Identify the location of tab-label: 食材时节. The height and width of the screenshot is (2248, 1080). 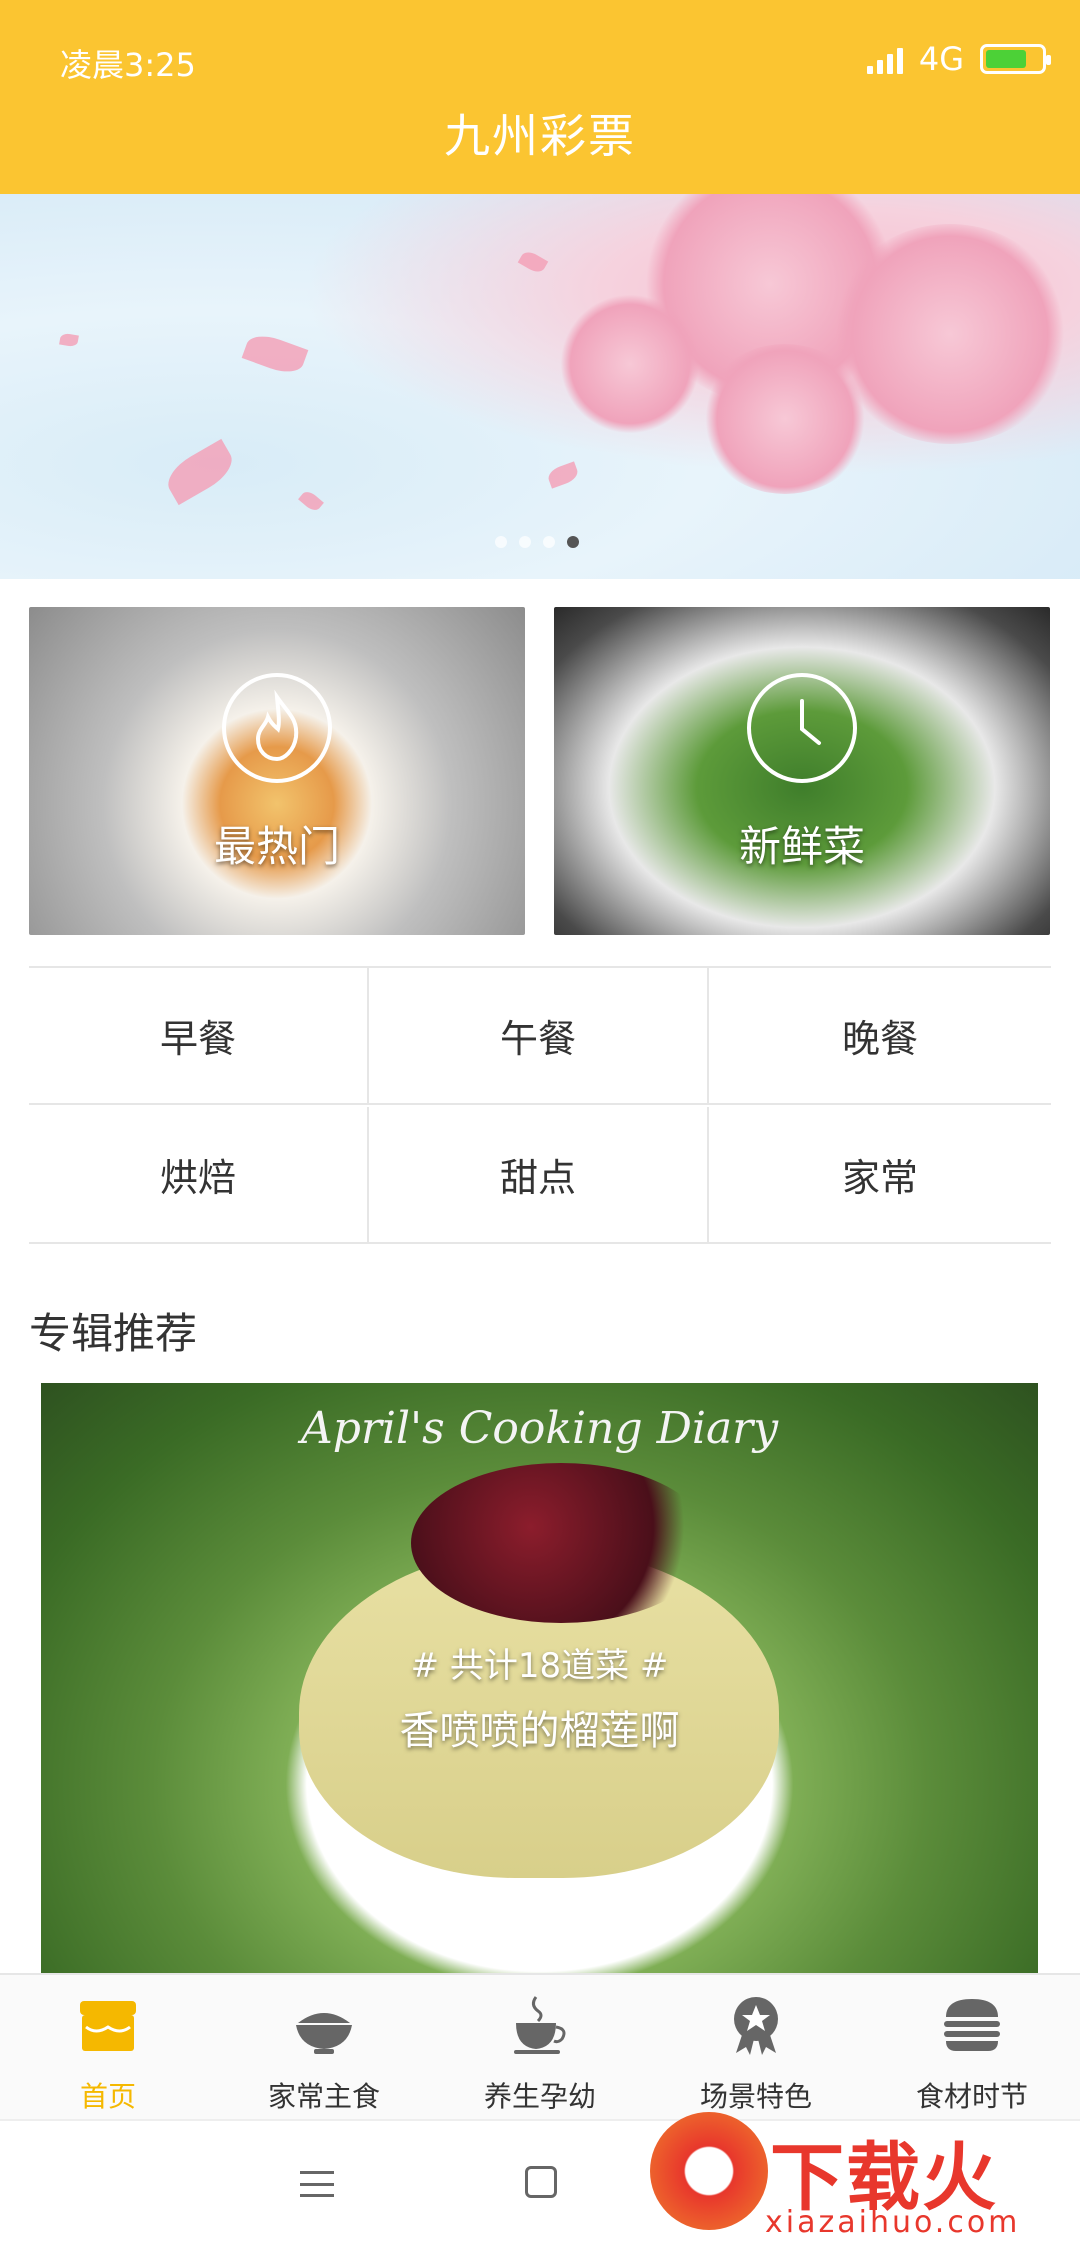
(971, 2096).